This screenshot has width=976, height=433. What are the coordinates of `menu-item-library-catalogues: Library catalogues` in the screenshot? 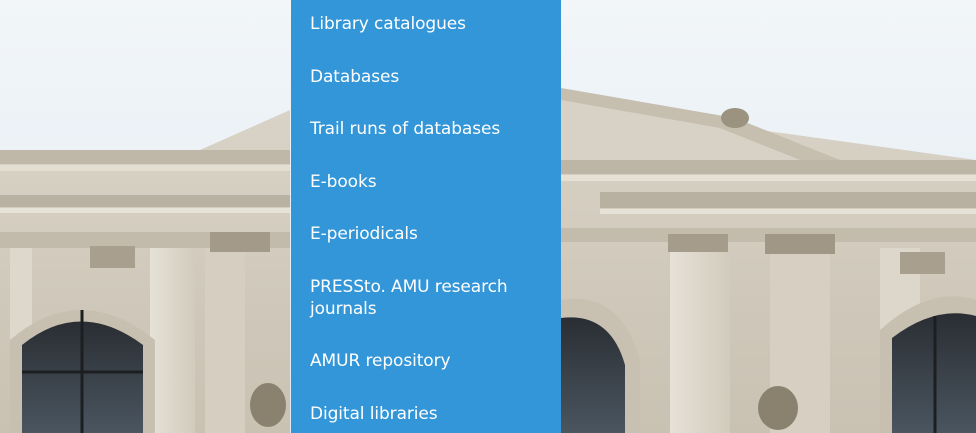 It's located at (426, 24).